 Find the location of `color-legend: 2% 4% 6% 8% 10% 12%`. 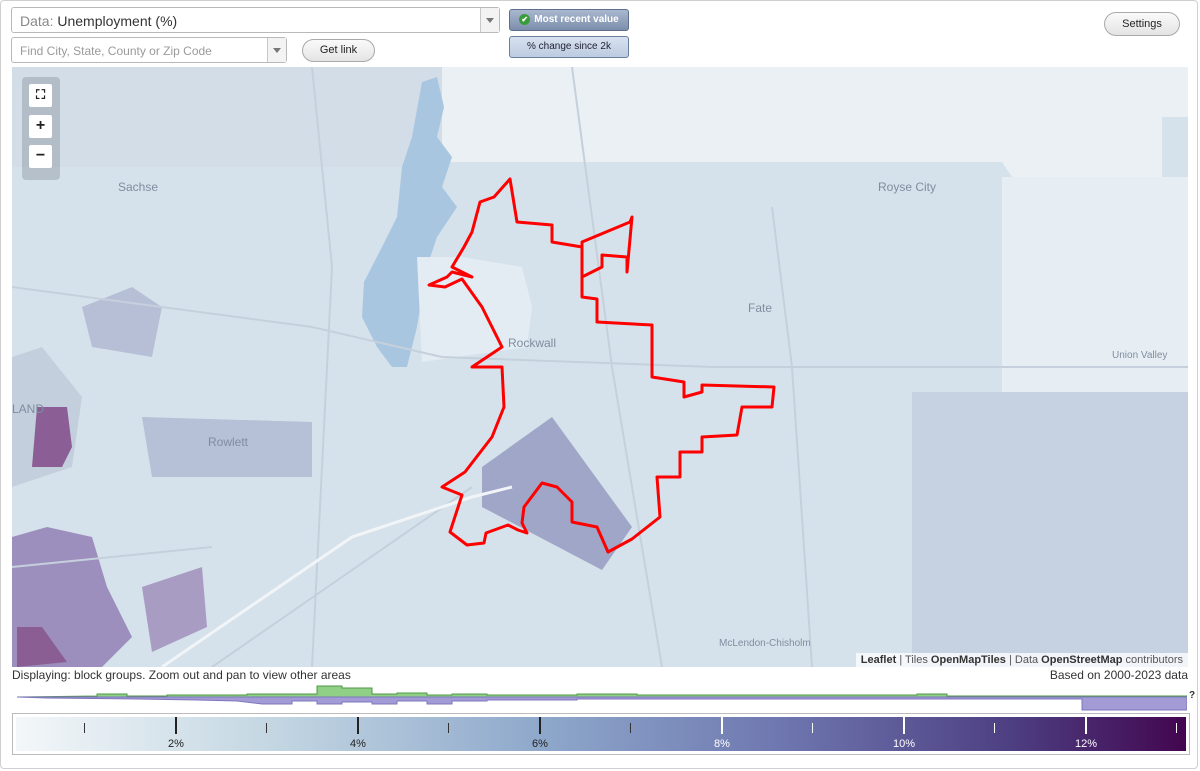

color-legend: 2% 4% 6% 8% 10% 12% is located at coordinates (601, 734).